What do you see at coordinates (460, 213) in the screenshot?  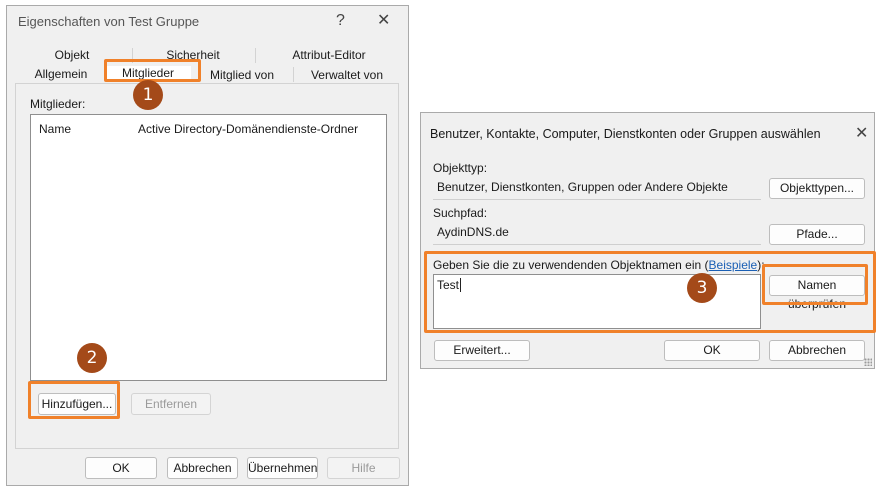 I see `search-path-label: Suchpfad:` at bounding box center [460, 213].